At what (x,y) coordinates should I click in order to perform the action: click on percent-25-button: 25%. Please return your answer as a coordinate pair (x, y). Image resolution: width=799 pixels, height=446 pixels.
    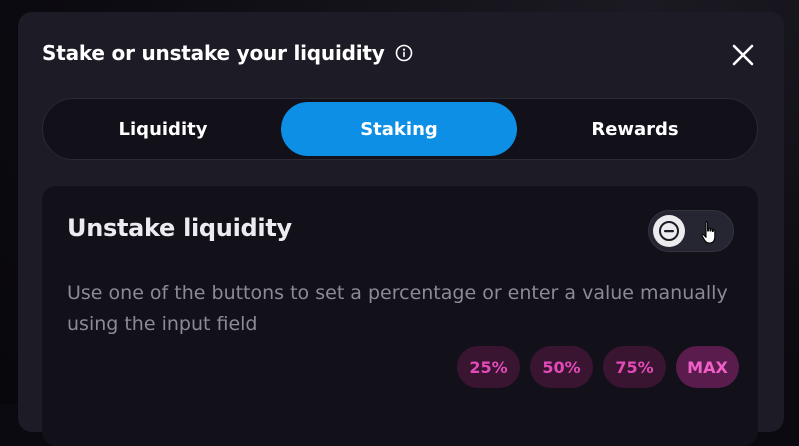
    Looking at the image, I should click on (488, 367).